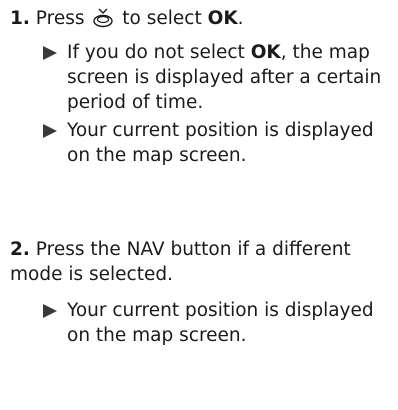 The image size is (398, 410). Describe the element at coordinates (60, 18) in the screenshot. I see `step-text-press: Press` at that location.